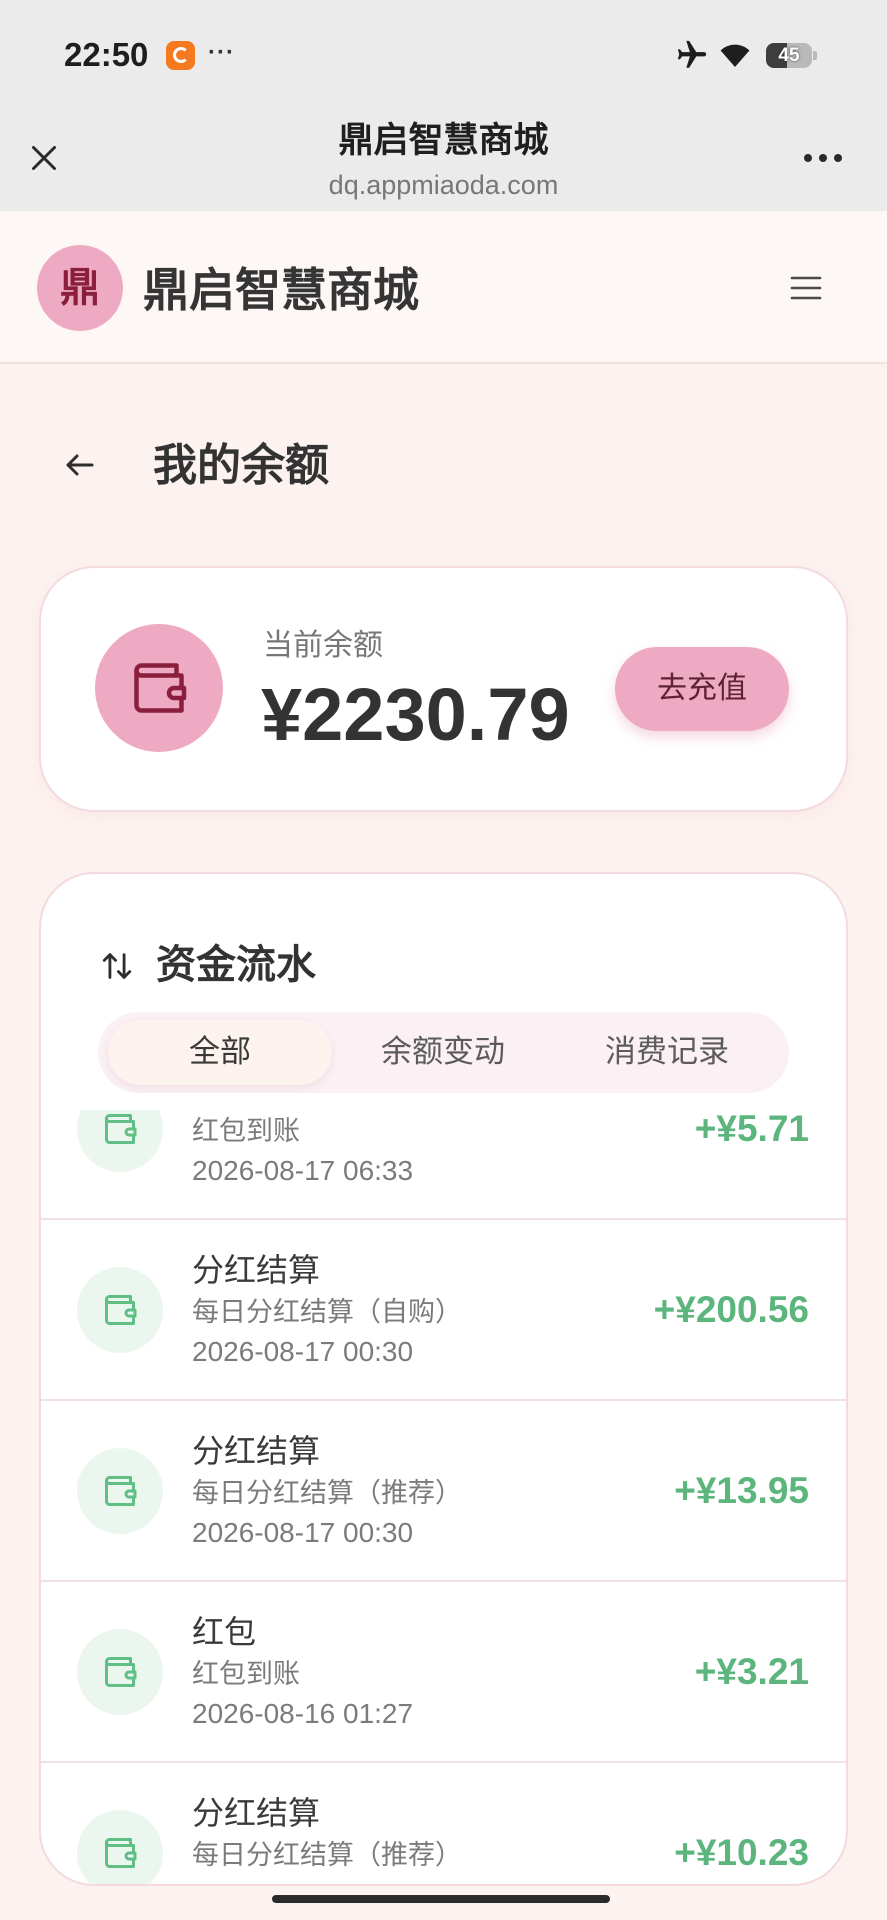 The width and height of the screenshot is (887, 1920). I want to click on transaction-date: 2026-08-16 01:27, so click(303, 1713).